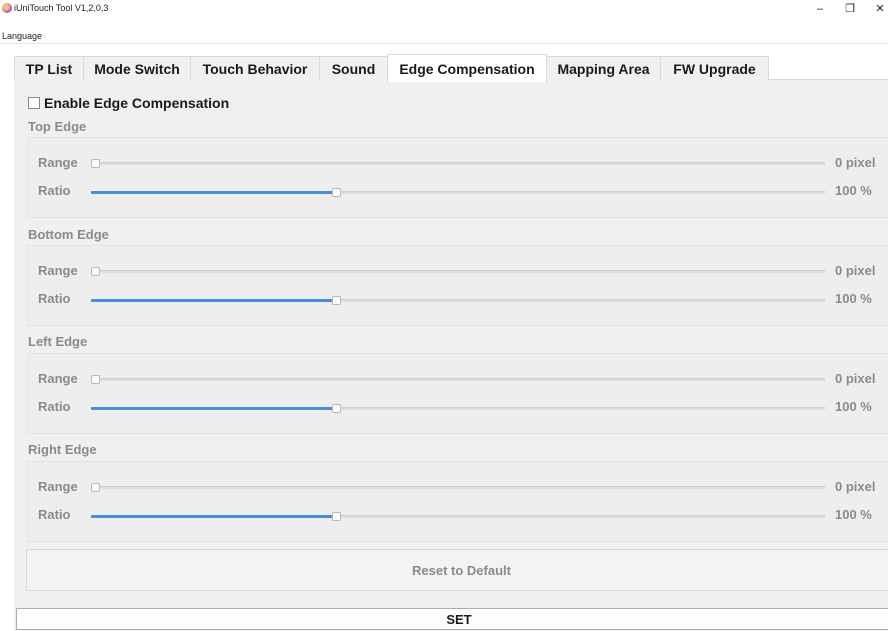  Describe the element at coordinates (452, 619) in the screenshot. I see `set-button: SET` at that location.